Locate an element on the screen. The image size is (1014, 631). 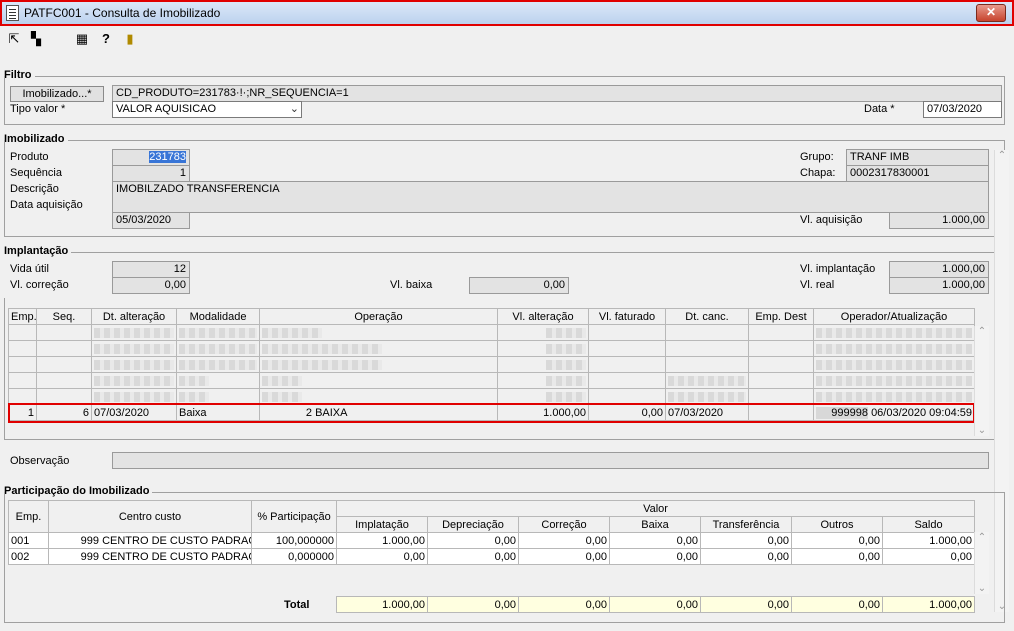
vl-aquisicao-field: 1.000,00 is located at coordinates (939, 220).